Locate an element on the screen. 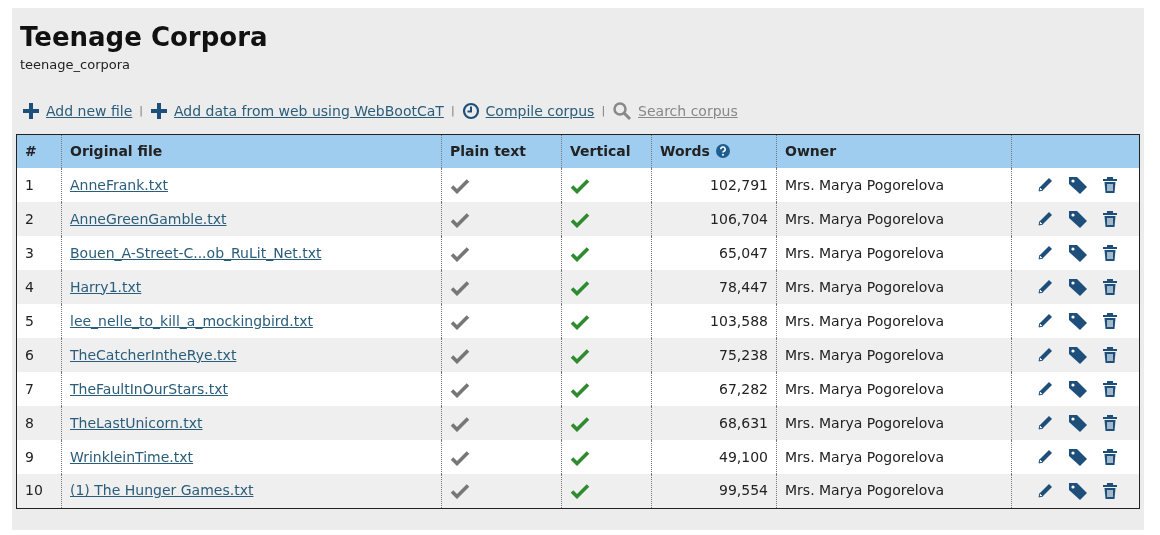 The width and height of the screenshot is (1160, 535). column-header: Plain text is located at coordinates (488, 150).